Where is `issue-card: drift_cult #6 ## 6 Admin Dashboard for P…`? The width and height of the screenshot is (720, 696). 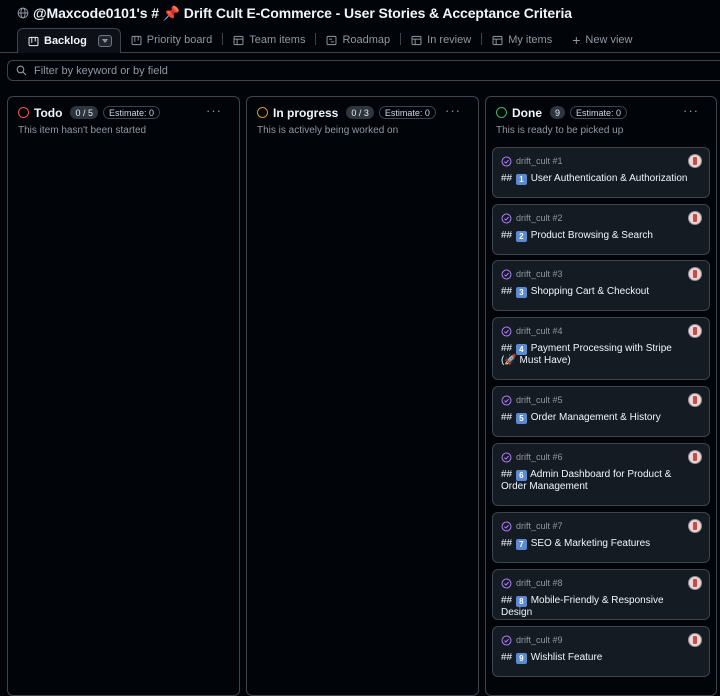
issue-card: drift_cult #6 ## 6 Admin Dashboard for P… is located at coordinates (601, 474).